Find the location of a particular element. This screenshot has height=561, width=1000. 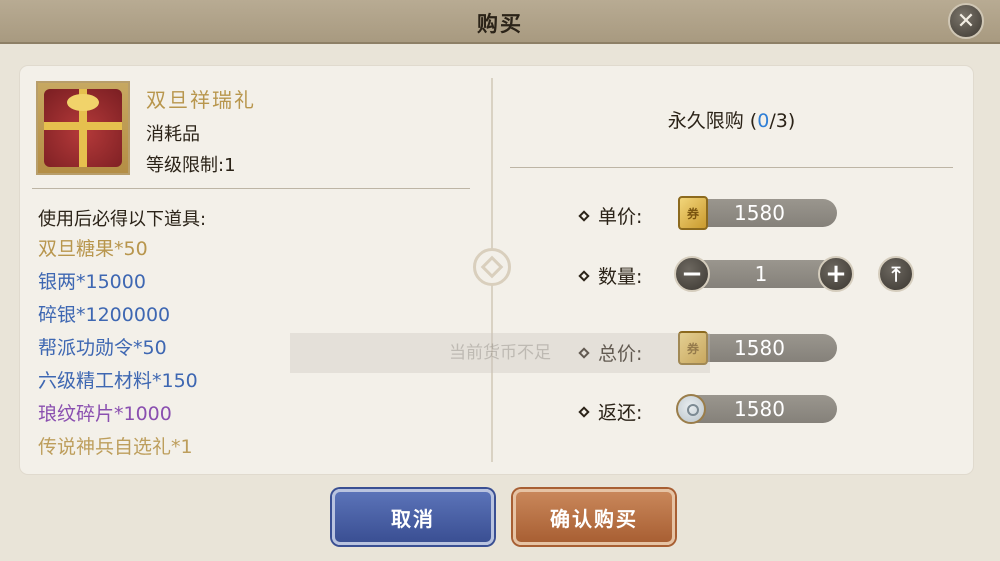

max-quantity-button: ⤒ is located at coordinates (896, 274).